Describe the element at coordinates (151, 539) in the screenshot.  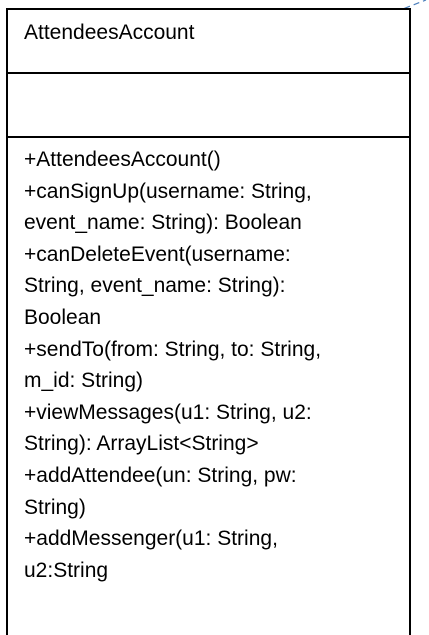
I see `method-line: +addMessenger(u1: String,` at that location.